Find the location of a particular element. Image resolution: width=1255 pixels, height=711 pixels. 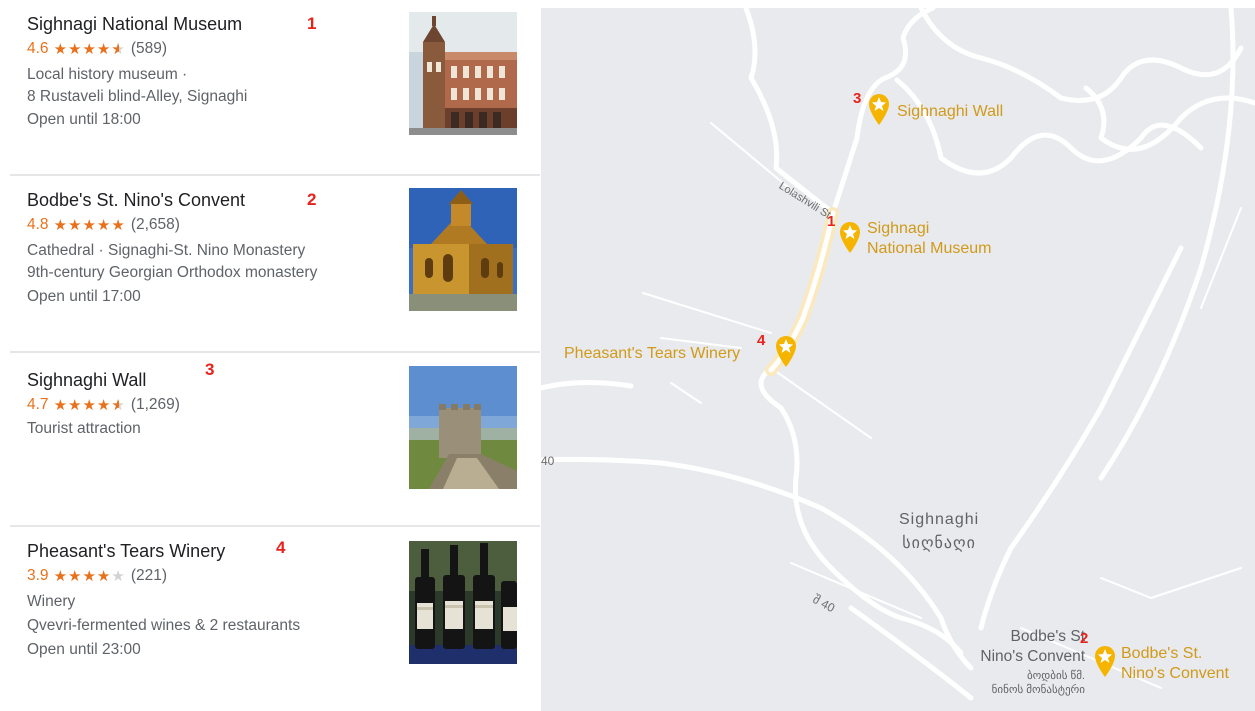

result-title: Pheasant's Tears Winery is located at coordinates (126, 551).